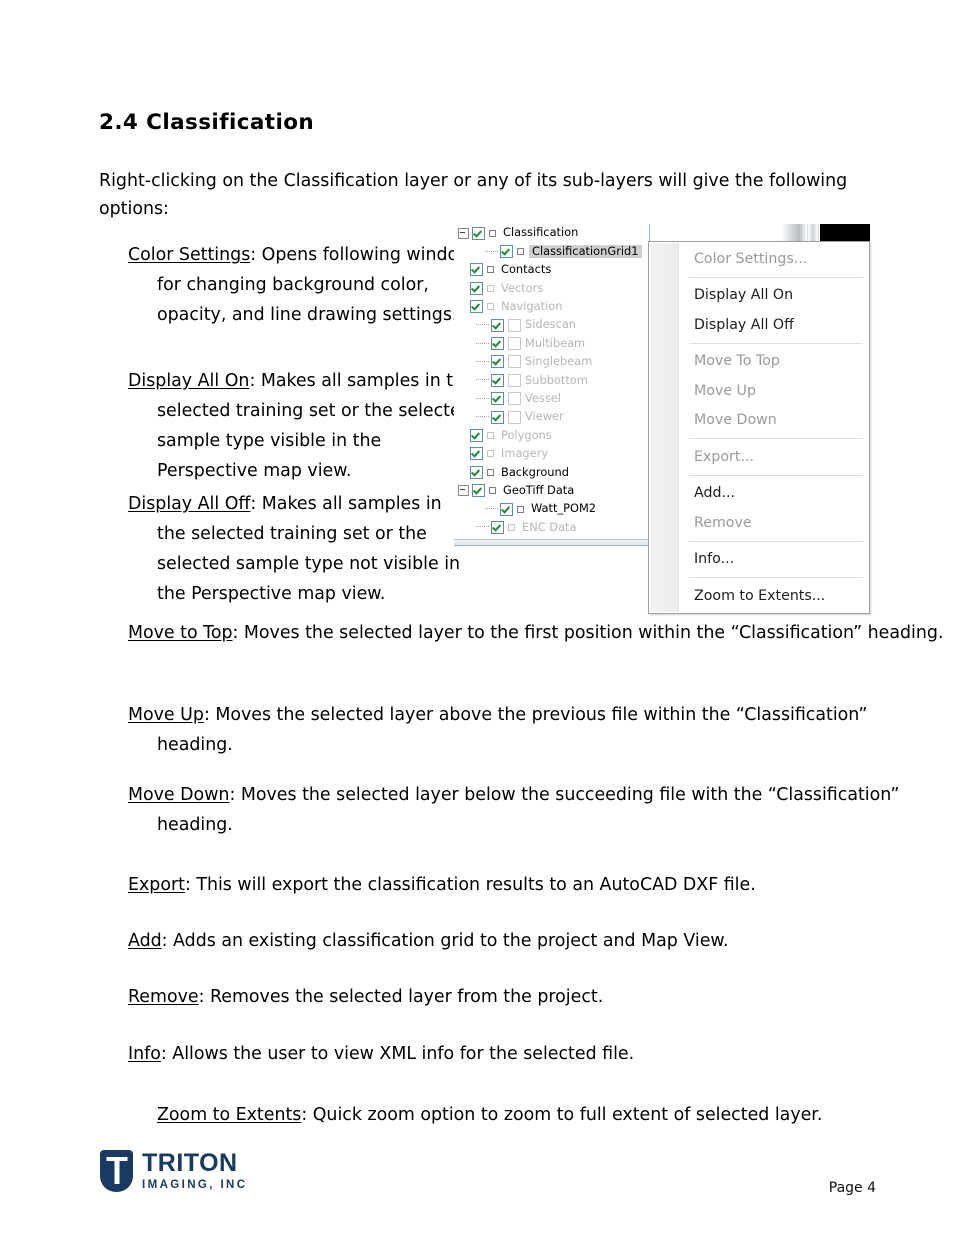  I want to click on layer-tree-row: Contacts, so click(551, 270).